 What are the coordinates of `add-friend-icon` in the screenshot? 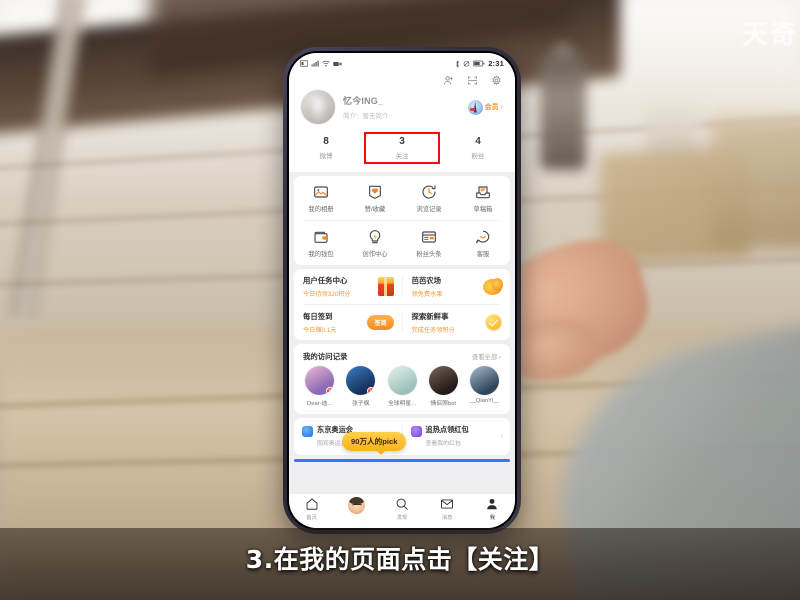 It's located at (448, 80).